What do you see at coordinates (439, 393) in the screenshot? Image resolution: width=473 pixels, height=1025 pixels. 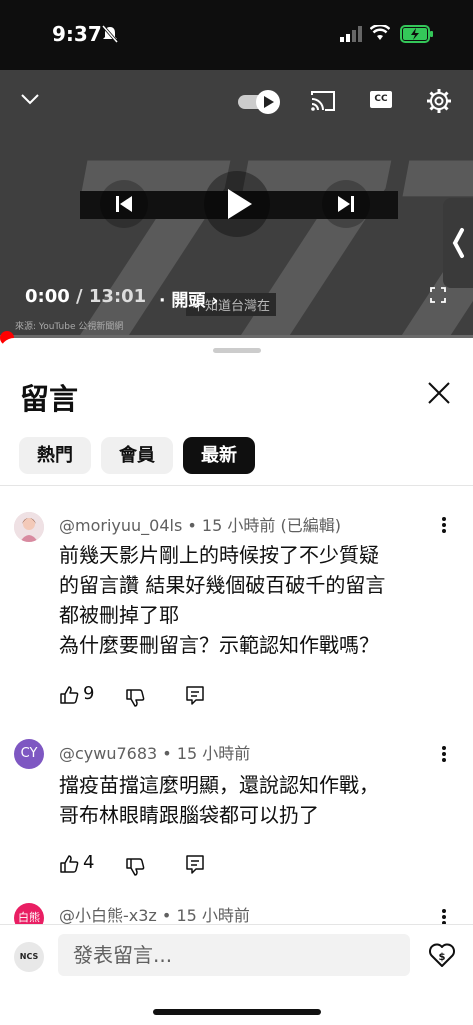 I see `close-icon` at bounding box center [439, 393].